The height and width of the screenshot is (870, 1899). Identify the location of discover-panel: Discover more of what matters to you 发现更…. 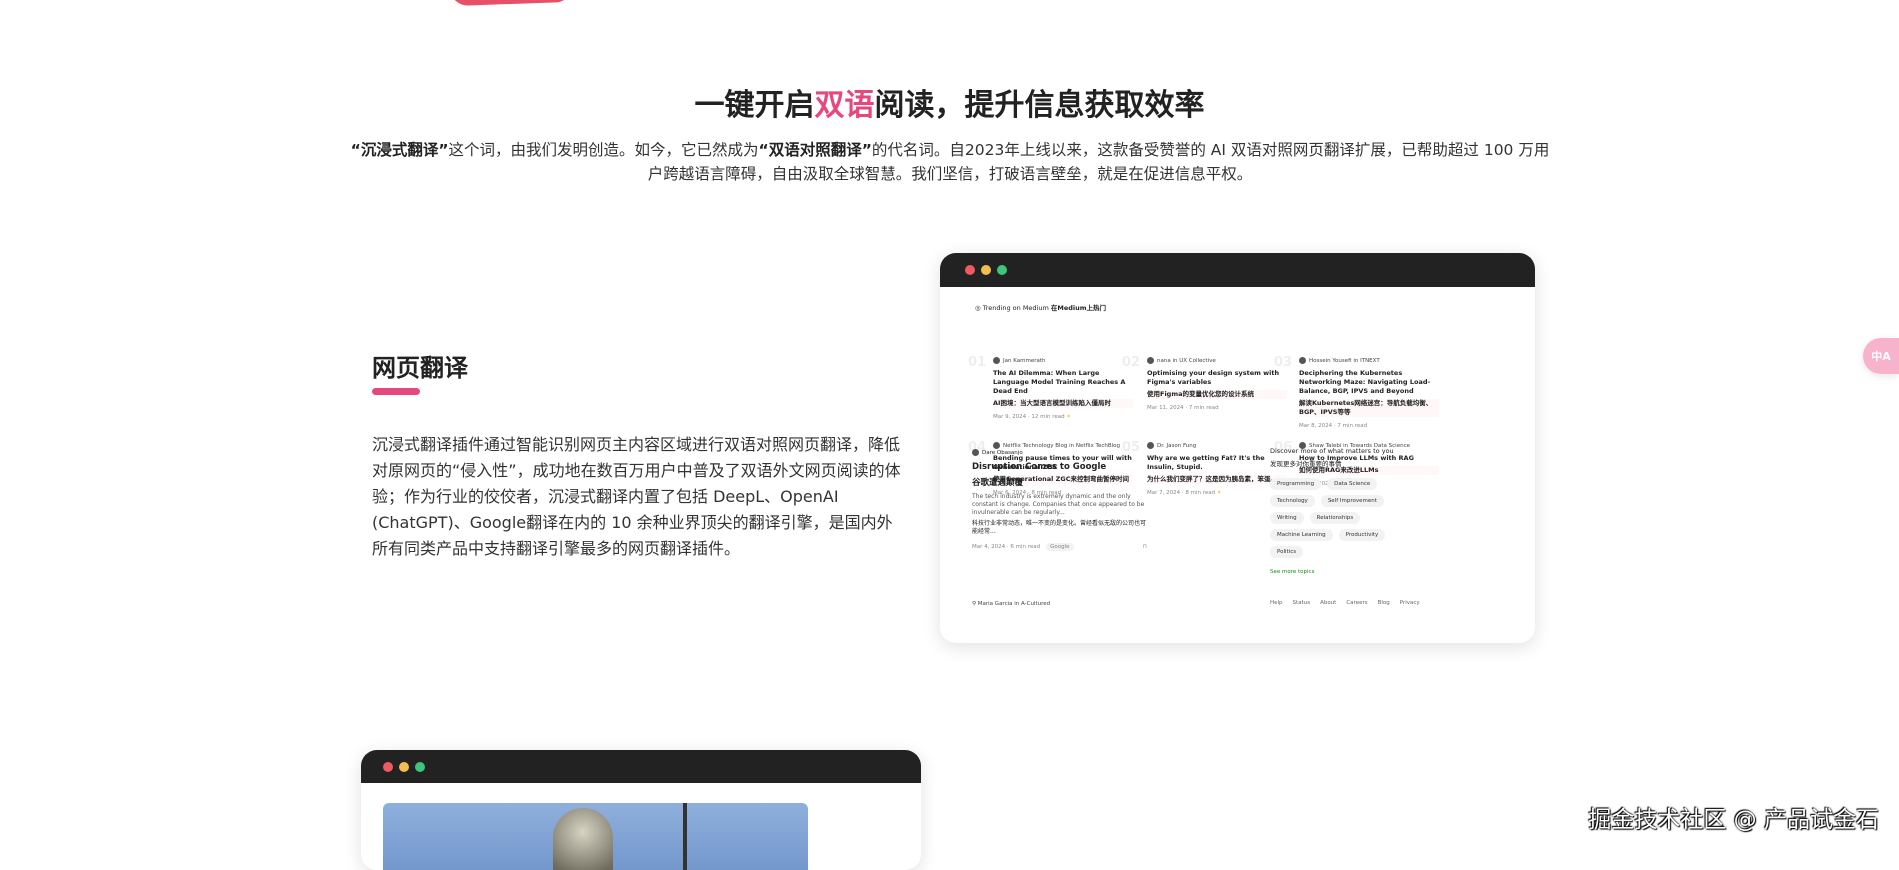
(1345, 511).